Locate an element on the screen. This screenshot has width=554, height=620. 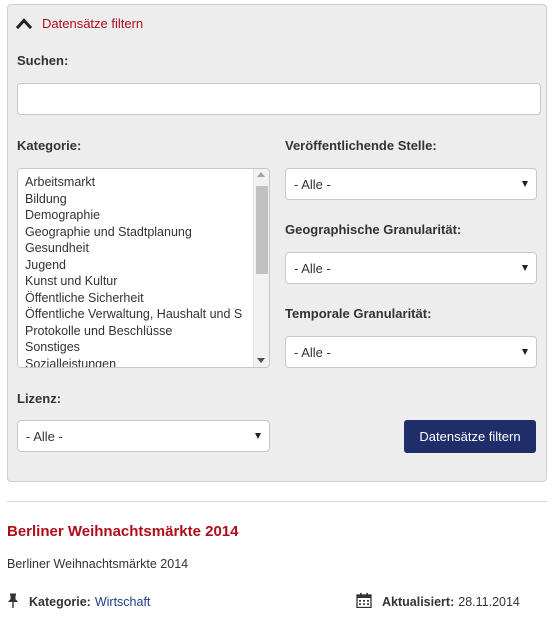
result-title-link: Berliner Weihnachtsmärkte 2014 is located at coordinates (123, 531).